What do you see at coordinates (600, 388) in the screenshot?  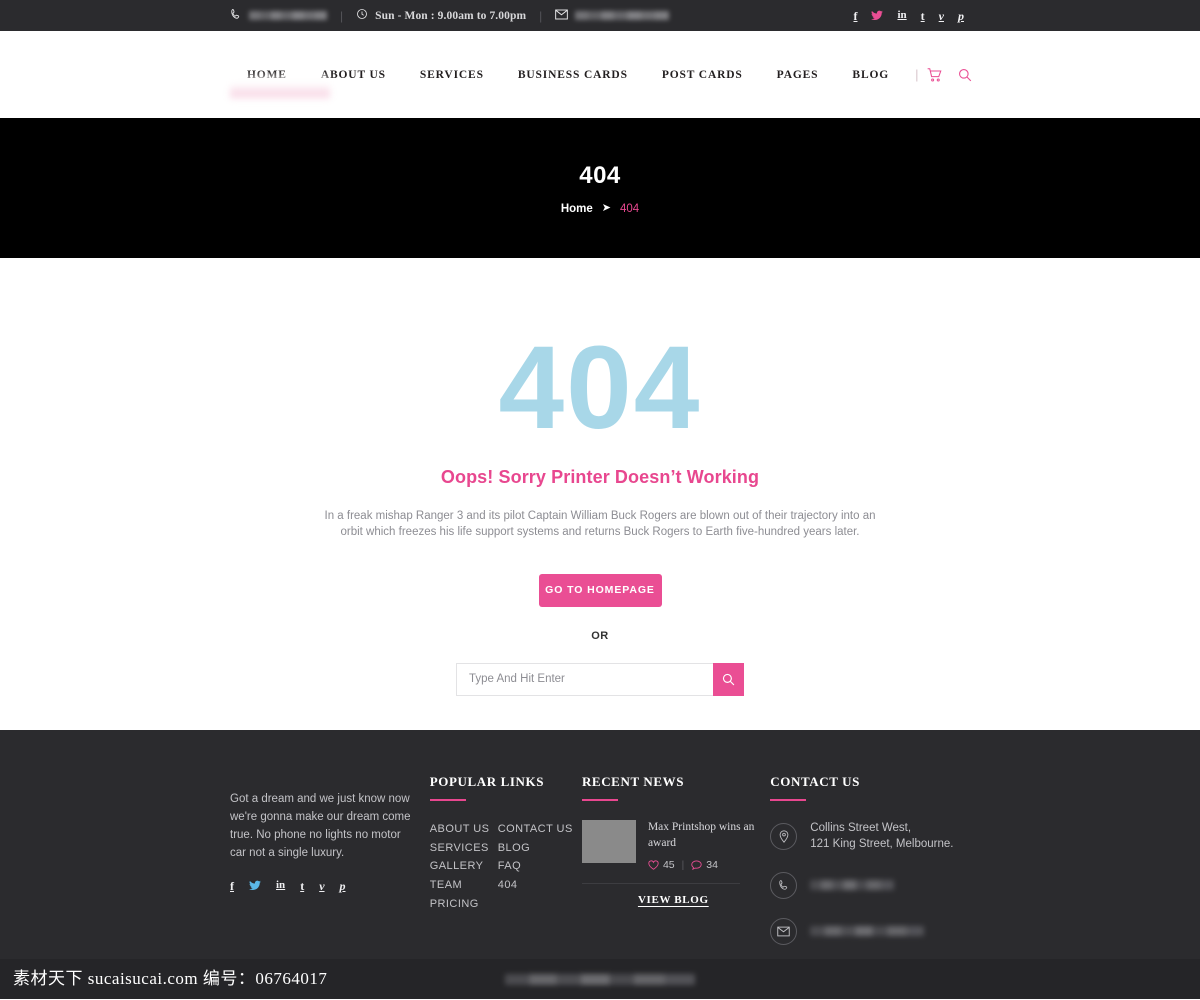 I see `error-code: 404` at bounding box center [600, 388].